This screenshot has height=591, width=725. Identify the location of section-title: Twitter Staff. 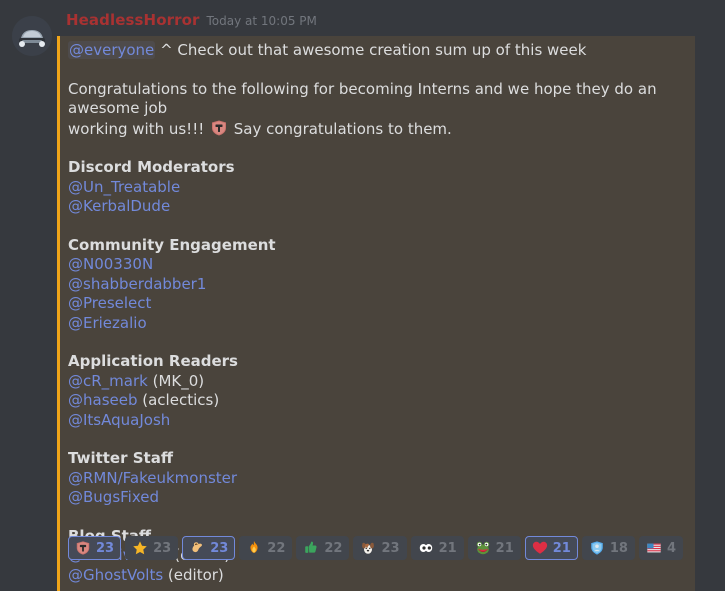
(120, 458).